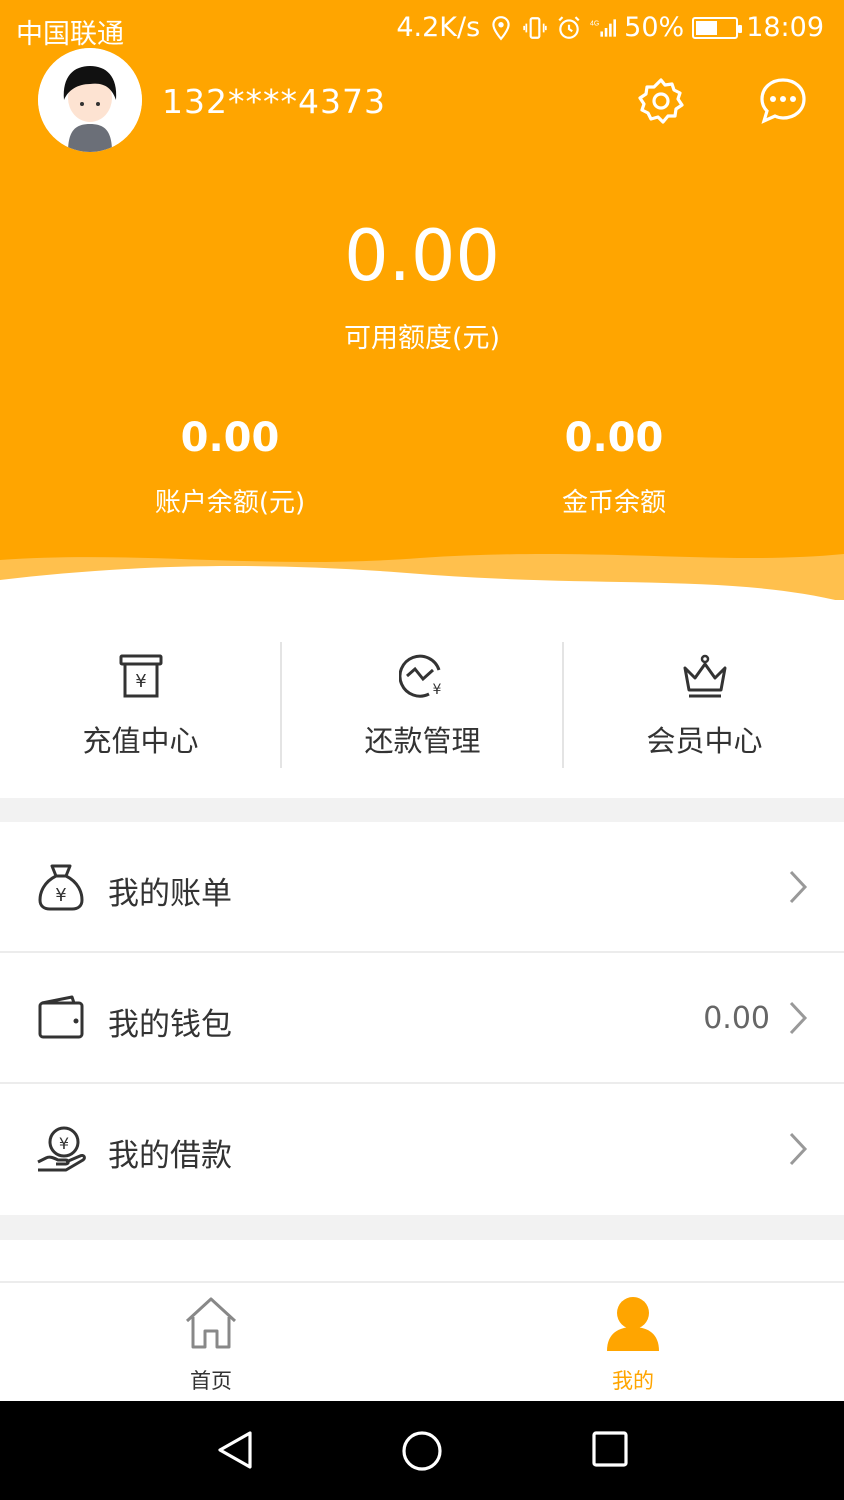 The image size is (844, 1500). What do you see at coordinates (211, 1323) in the screenshot?
I see `home-icon` at bounding box center [211, 1323].